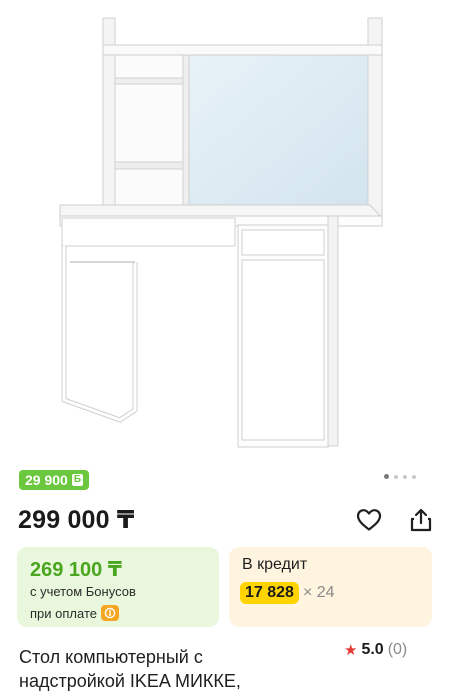  Describe the element at coordinates (398, 650) in the screenshot. I see `review-count: (0)` at that location.